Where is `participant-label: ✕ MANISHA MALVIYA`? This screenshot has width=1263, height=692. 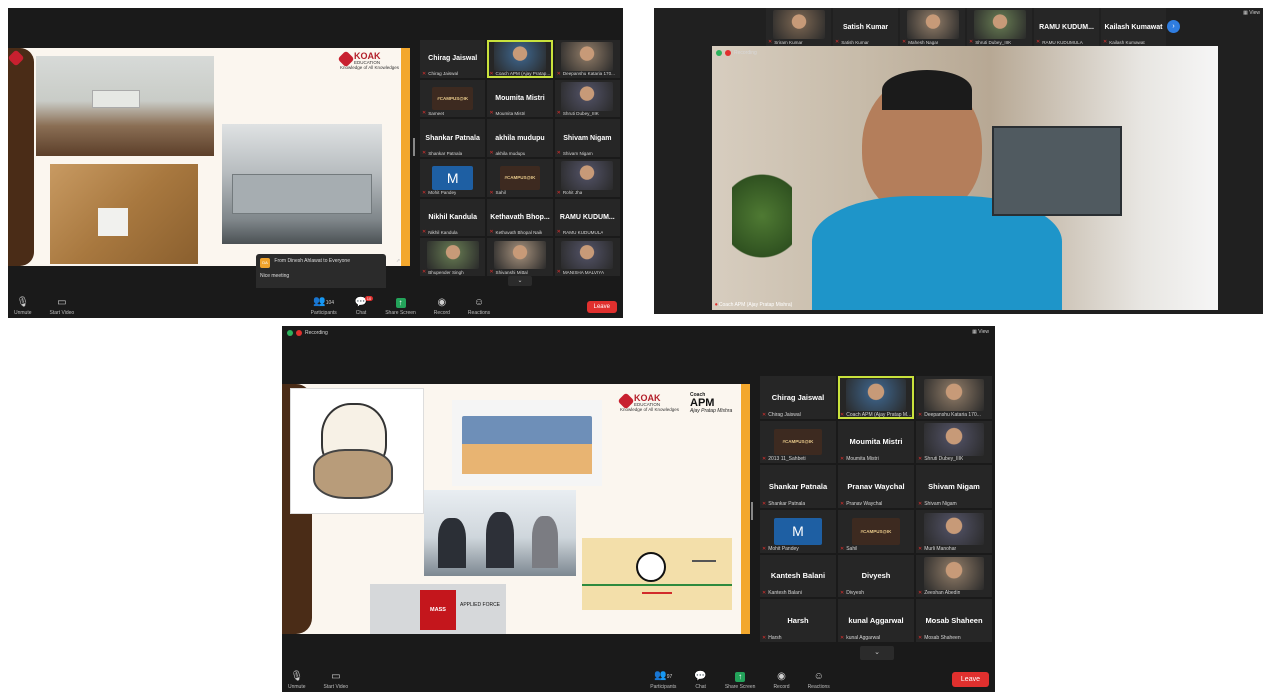
participant-label: ✕ MANISHA MALVIYA is located at coordinates (580, 272).